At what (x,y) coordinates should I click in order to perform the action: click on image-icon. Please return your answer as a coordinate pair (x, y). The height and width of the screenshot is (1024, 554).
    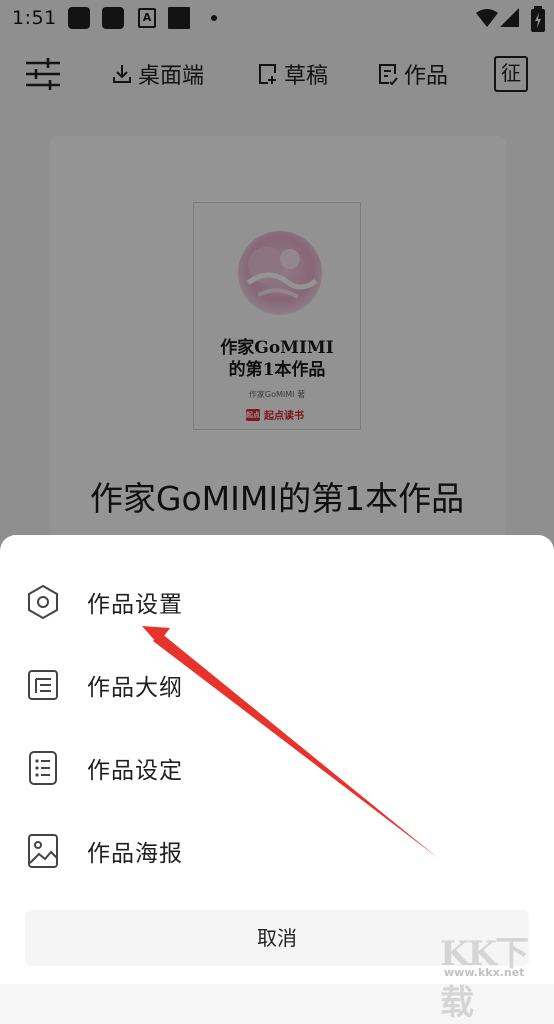
    Looking at the image, I should click on (43, 851).